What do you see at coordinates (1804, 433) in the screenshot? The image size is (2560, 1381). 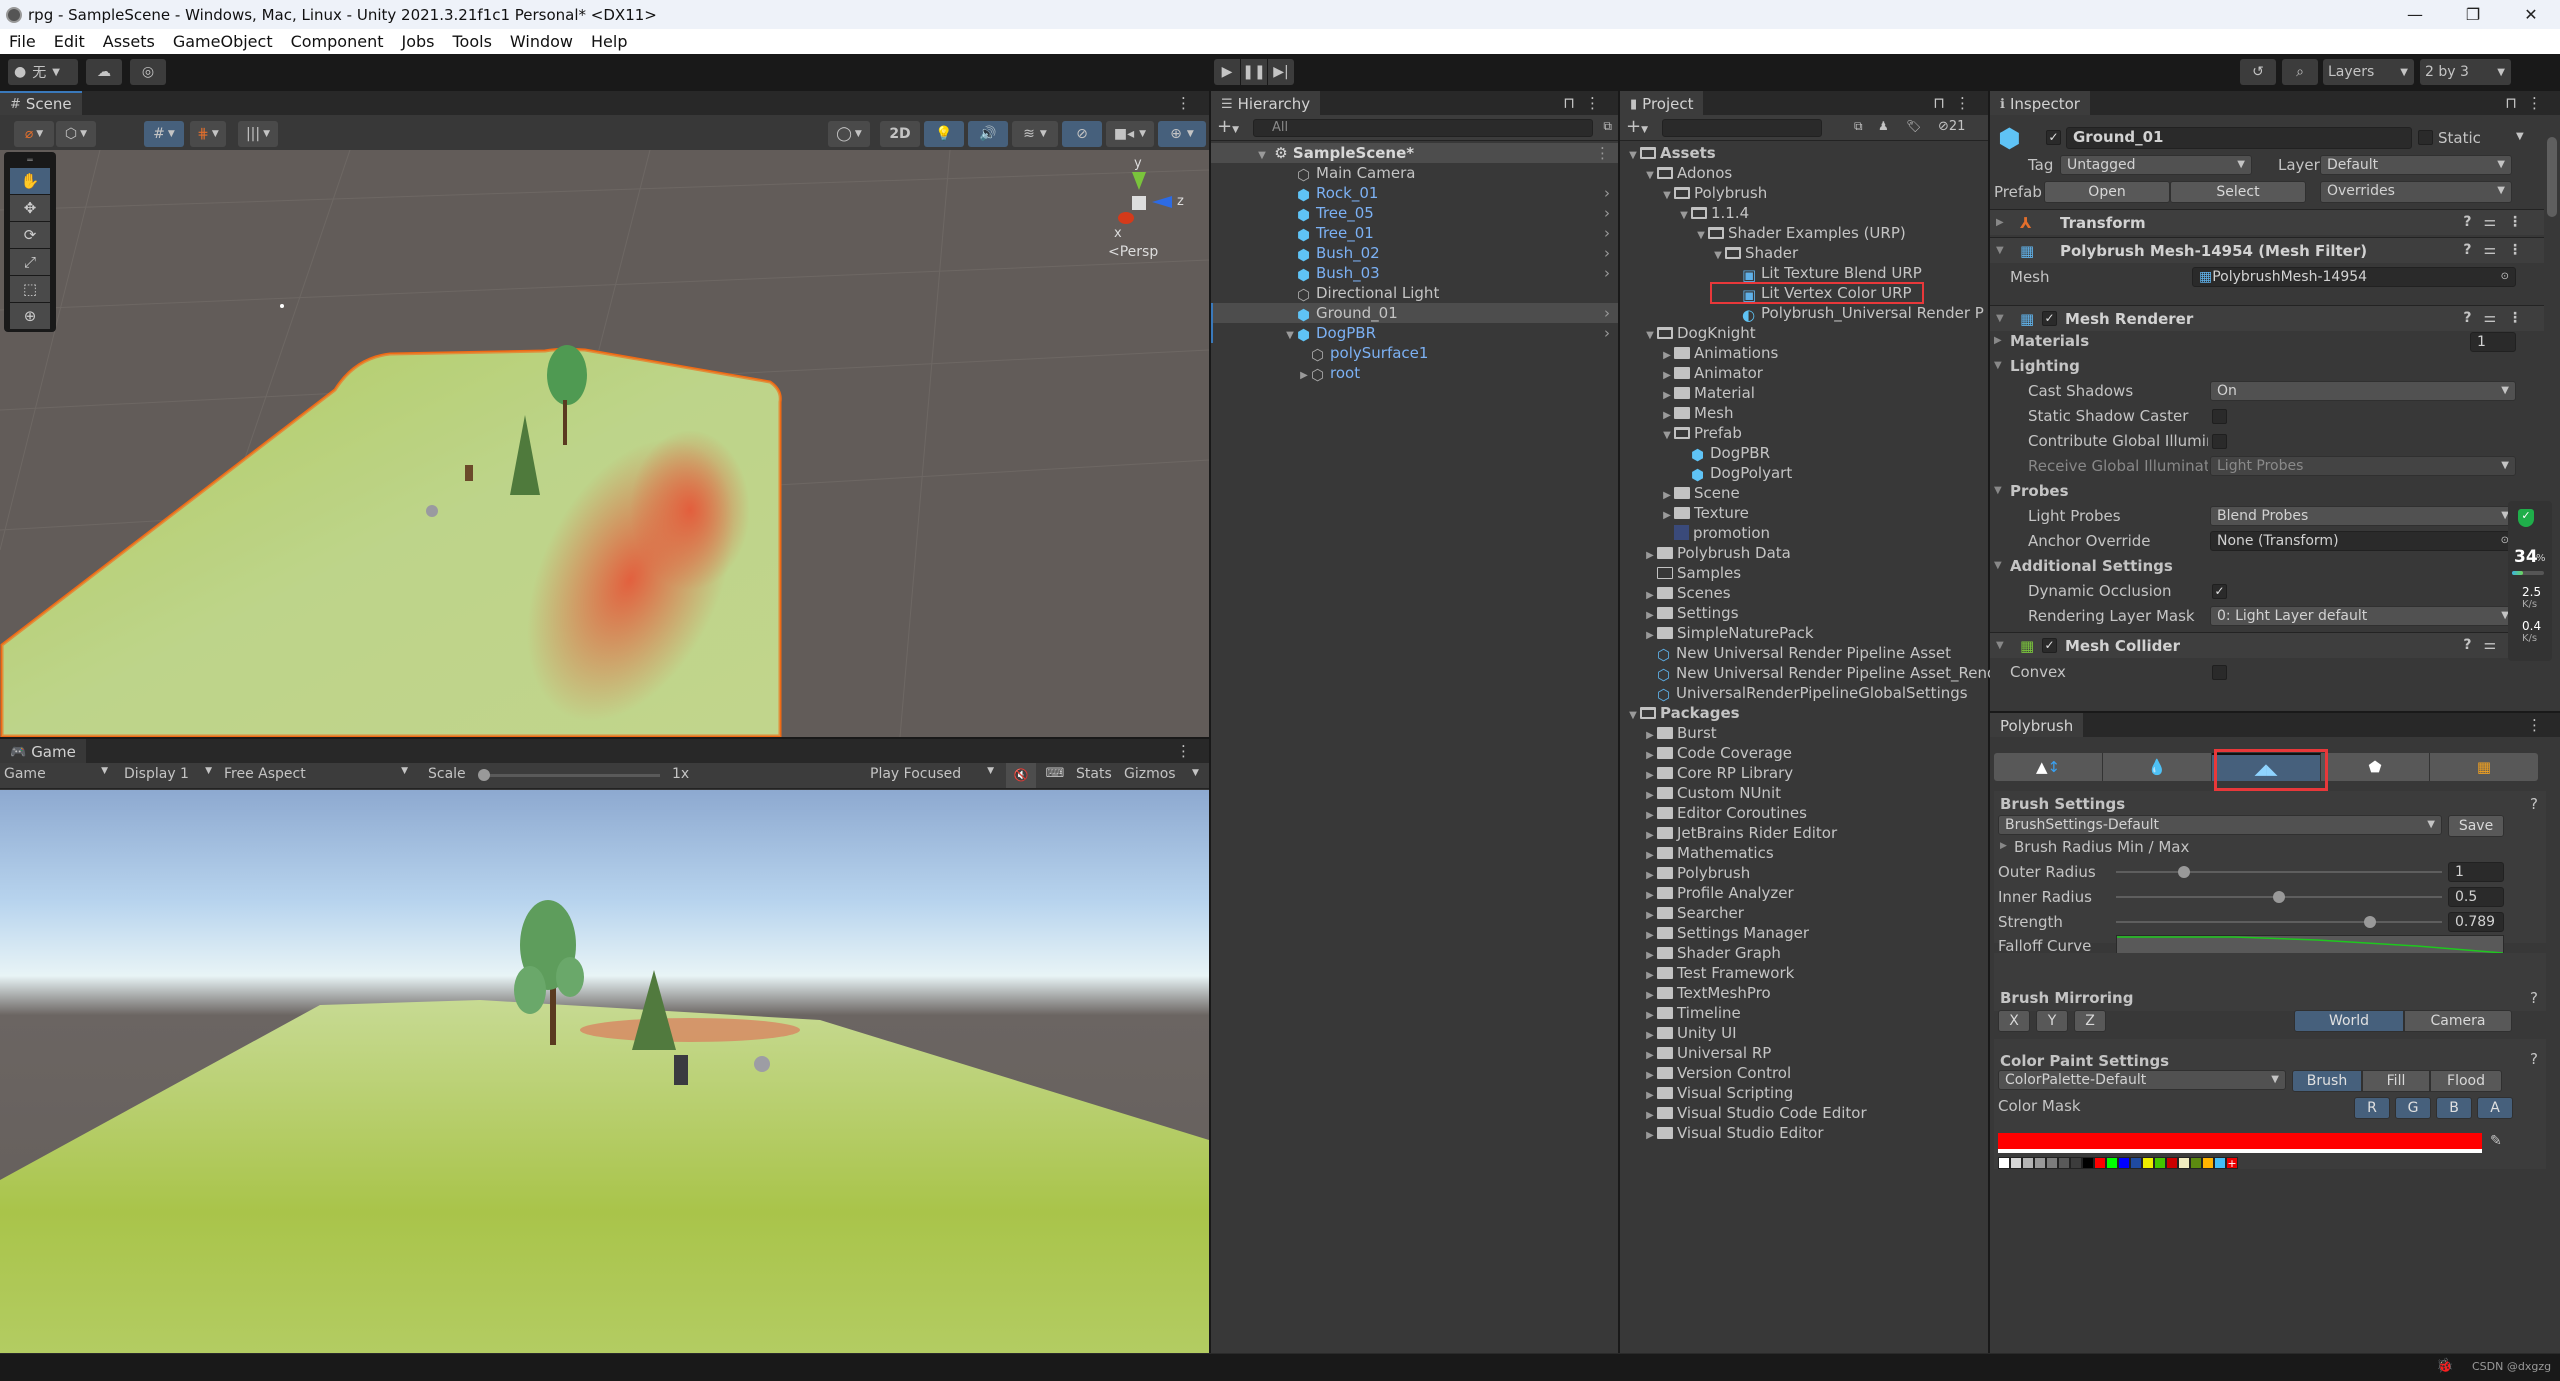 I see `project-item: ▼ Prefab` at bounding box center [1804, 433].